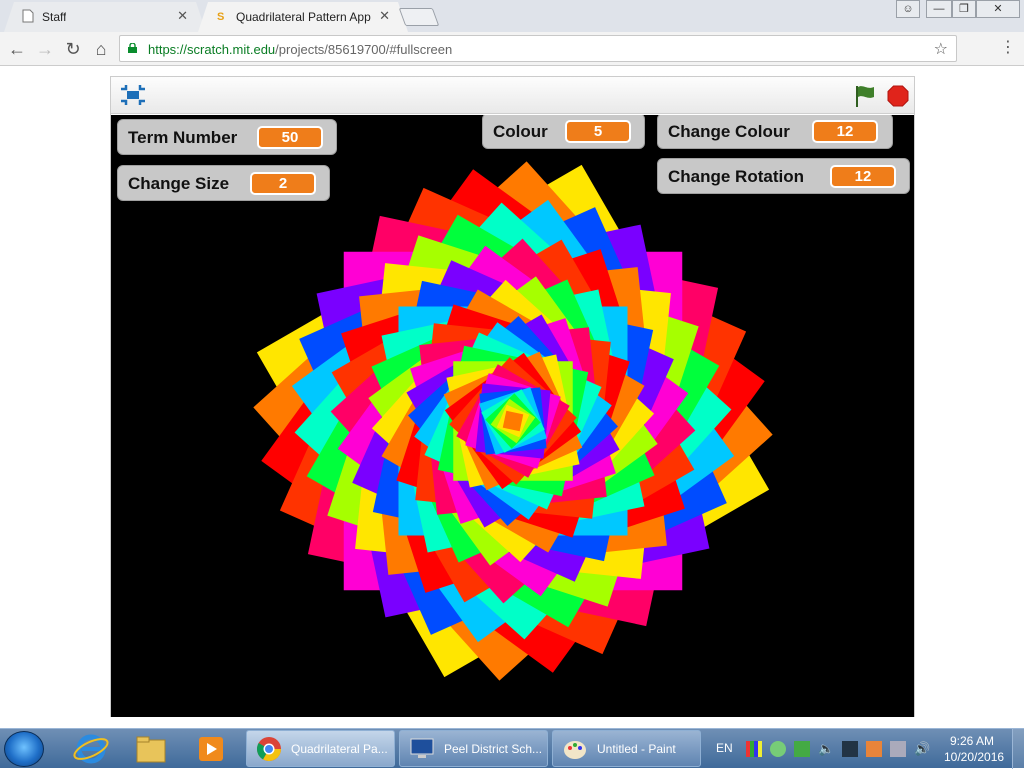  I want to click on maximize-icon: ❐, so click(964, 9).